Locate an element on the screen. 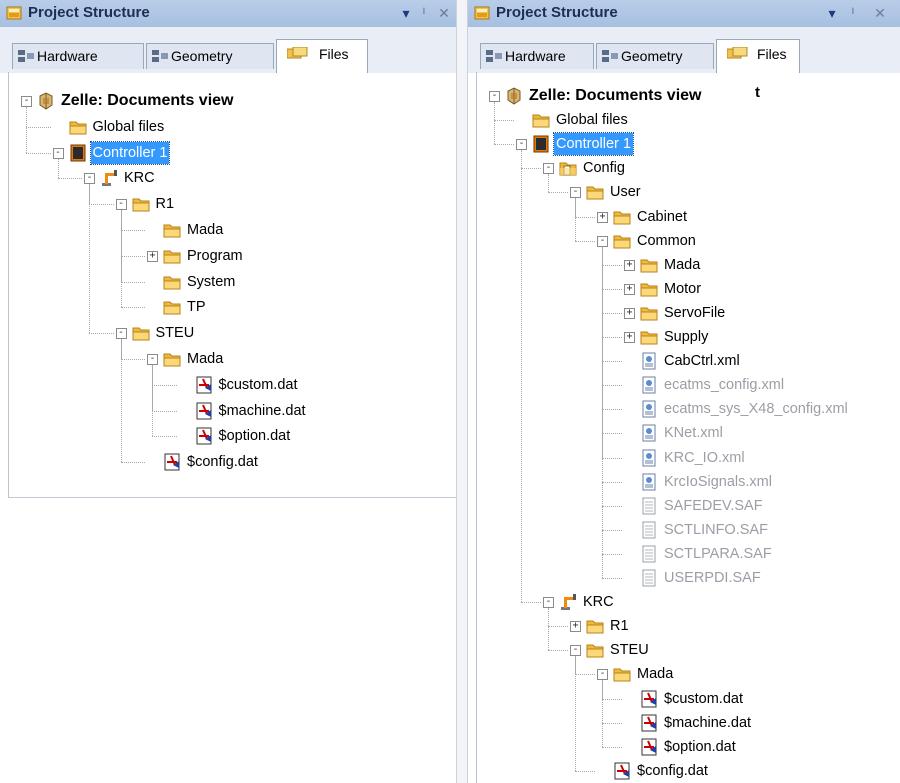 The image size is (900, 783). tree-node-label: Controller 1 is located at coordinates (130, 152).